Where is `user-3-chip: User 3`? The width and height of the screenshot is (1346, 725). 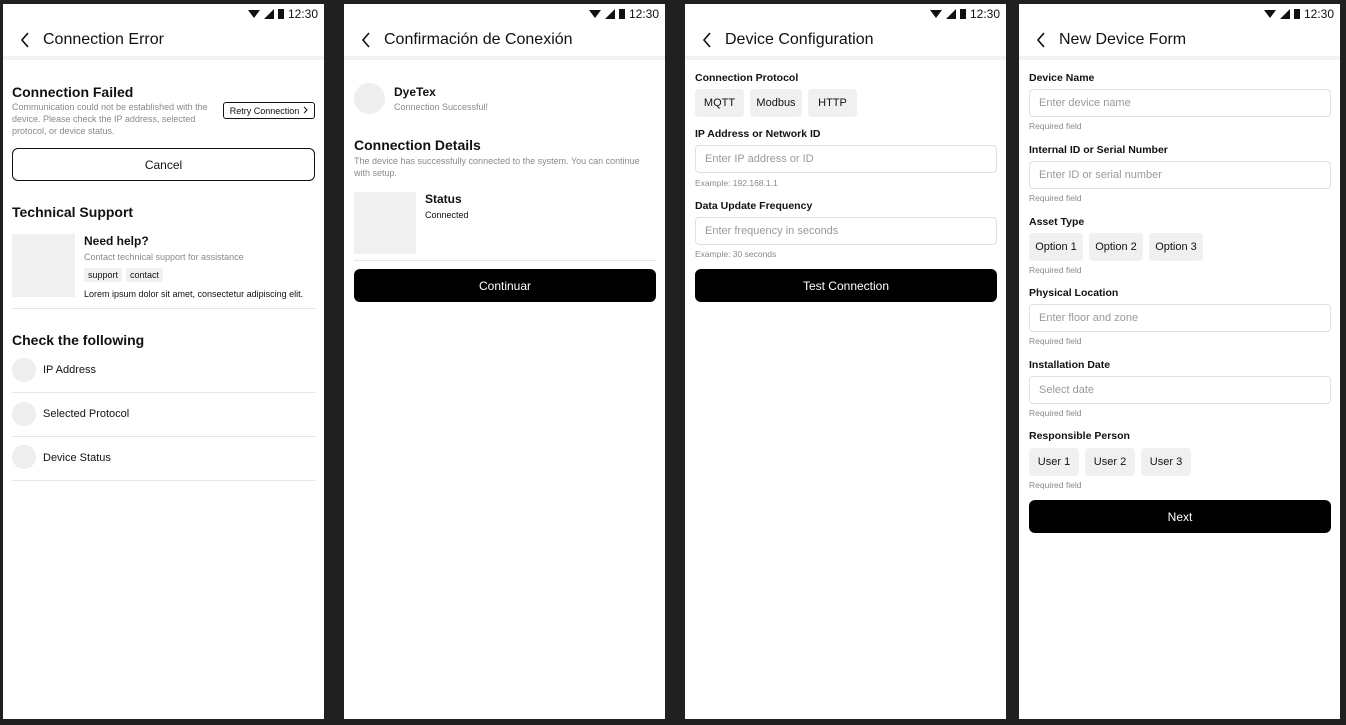 user-3-chip: User 3 is located at coordinates (1166, 462).